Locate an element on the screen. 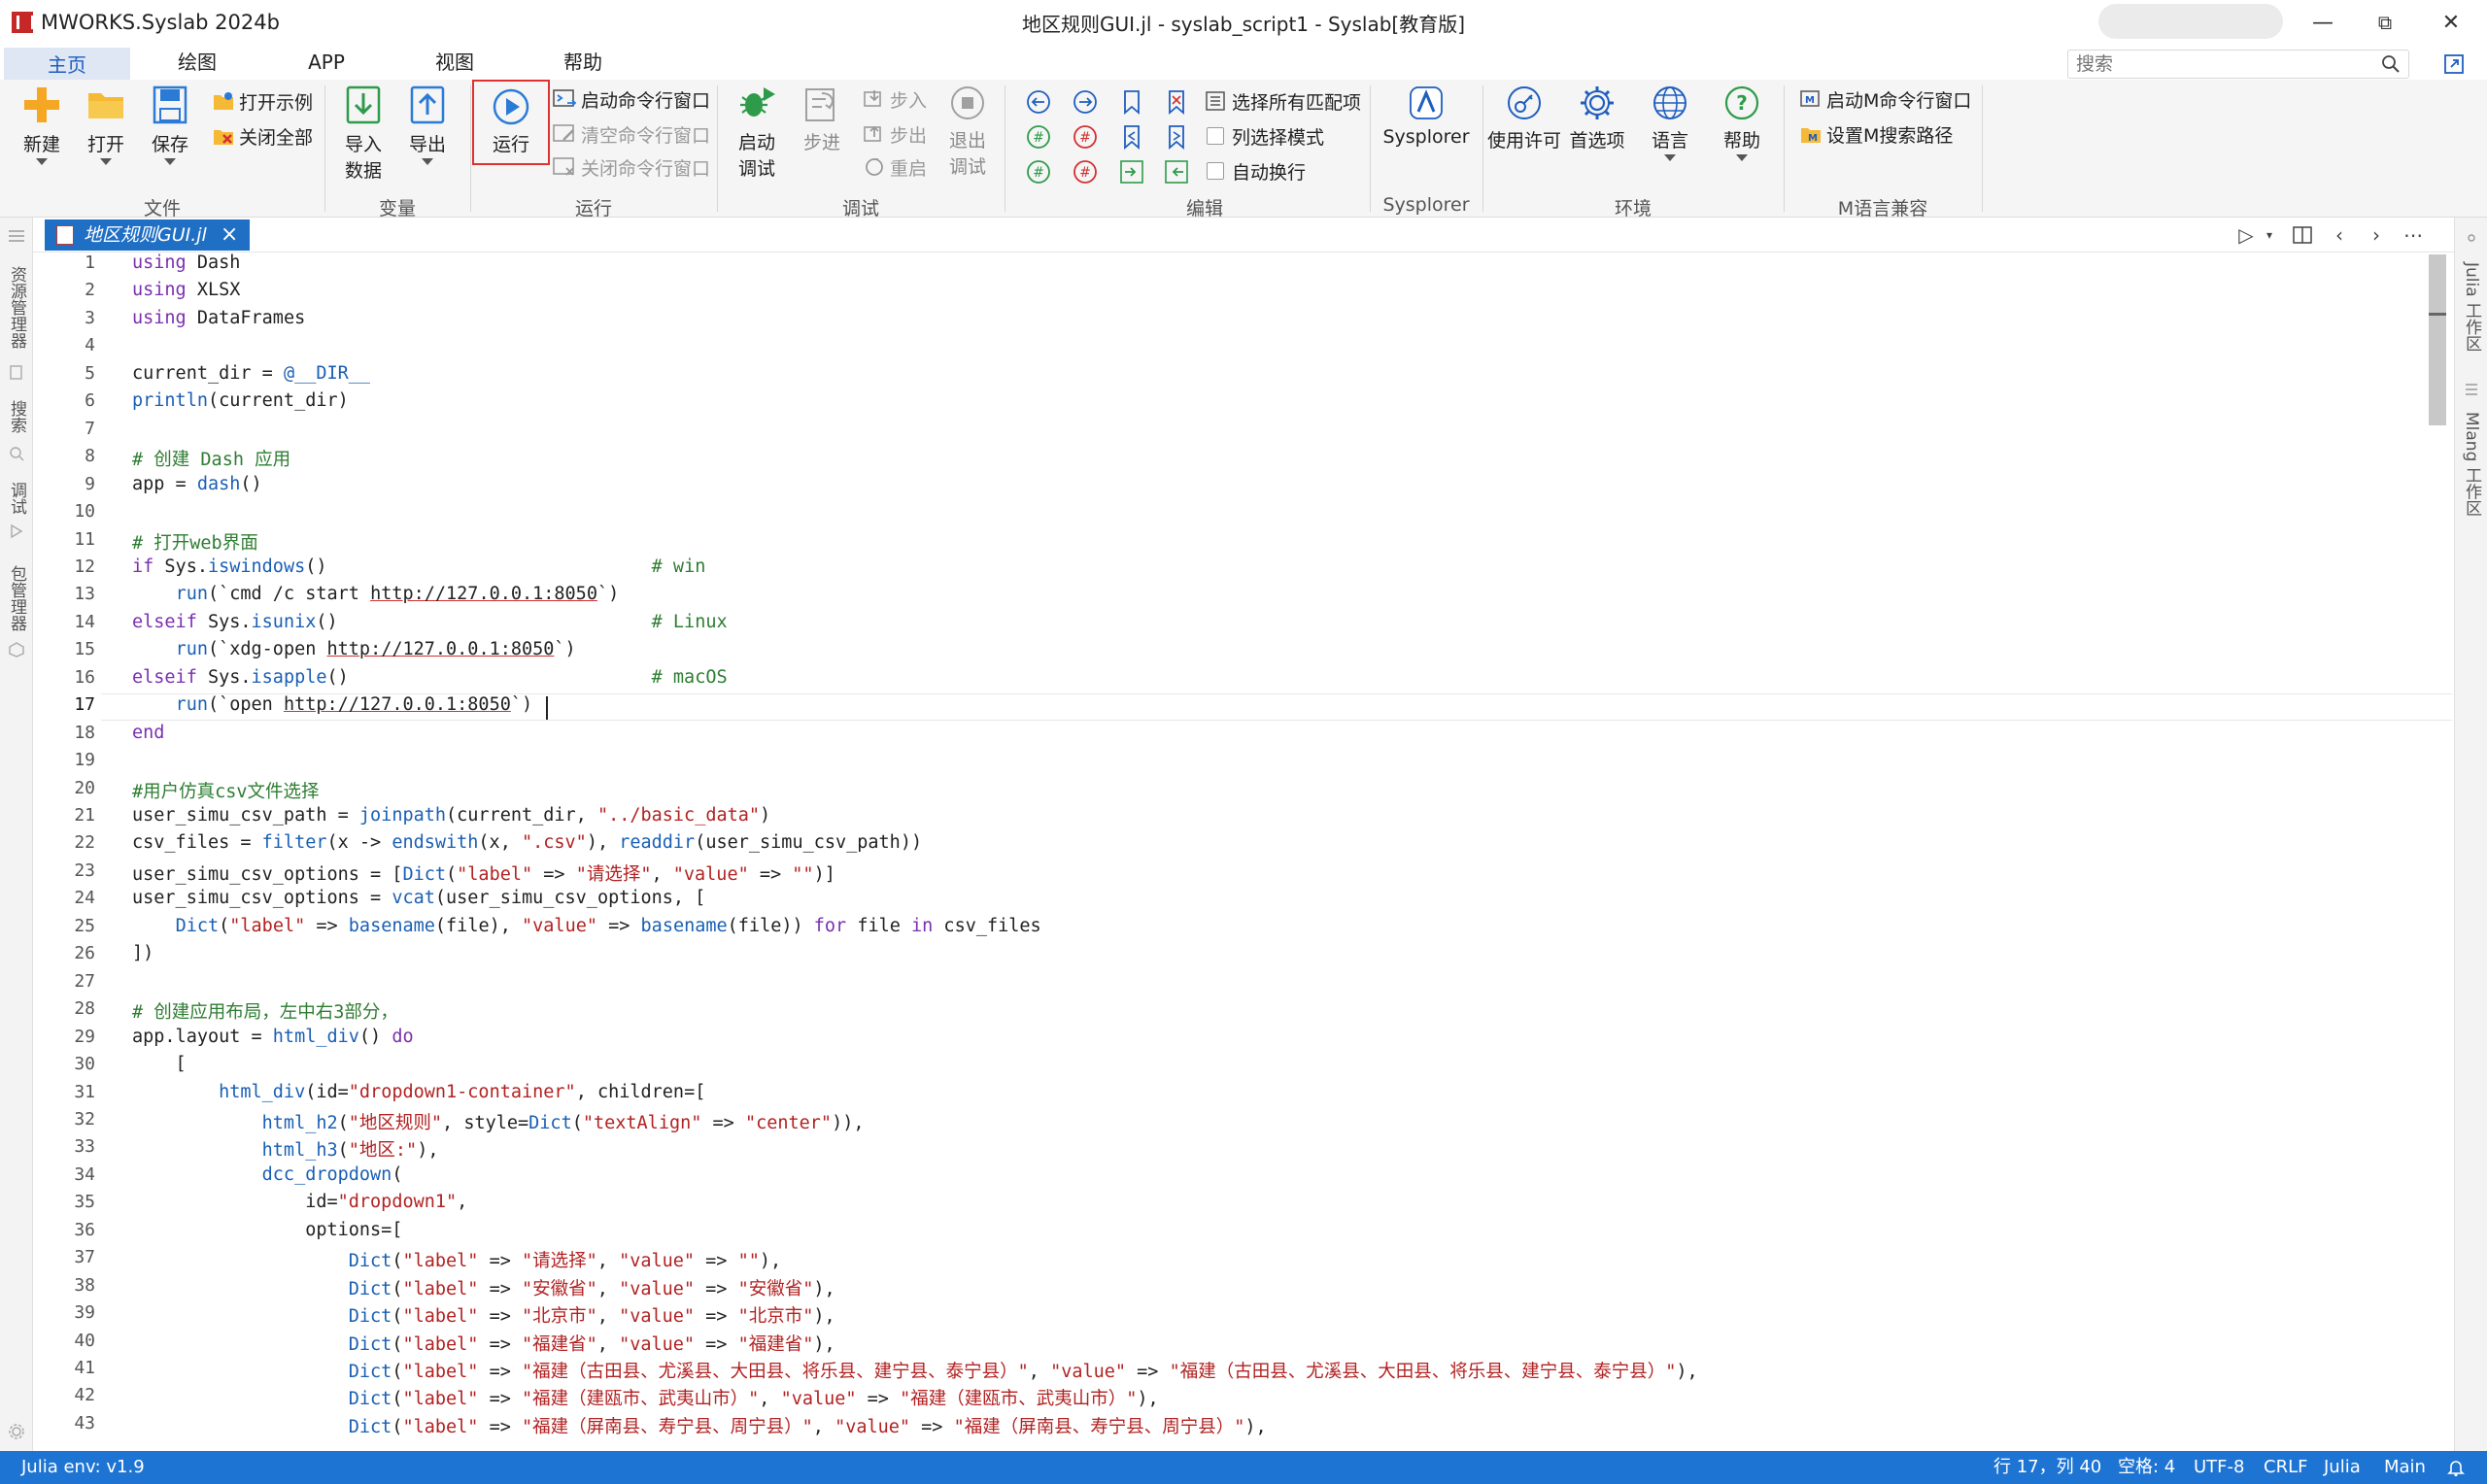  code-line: if Sys.iswindows() # win is located at coordinates (418, 566).